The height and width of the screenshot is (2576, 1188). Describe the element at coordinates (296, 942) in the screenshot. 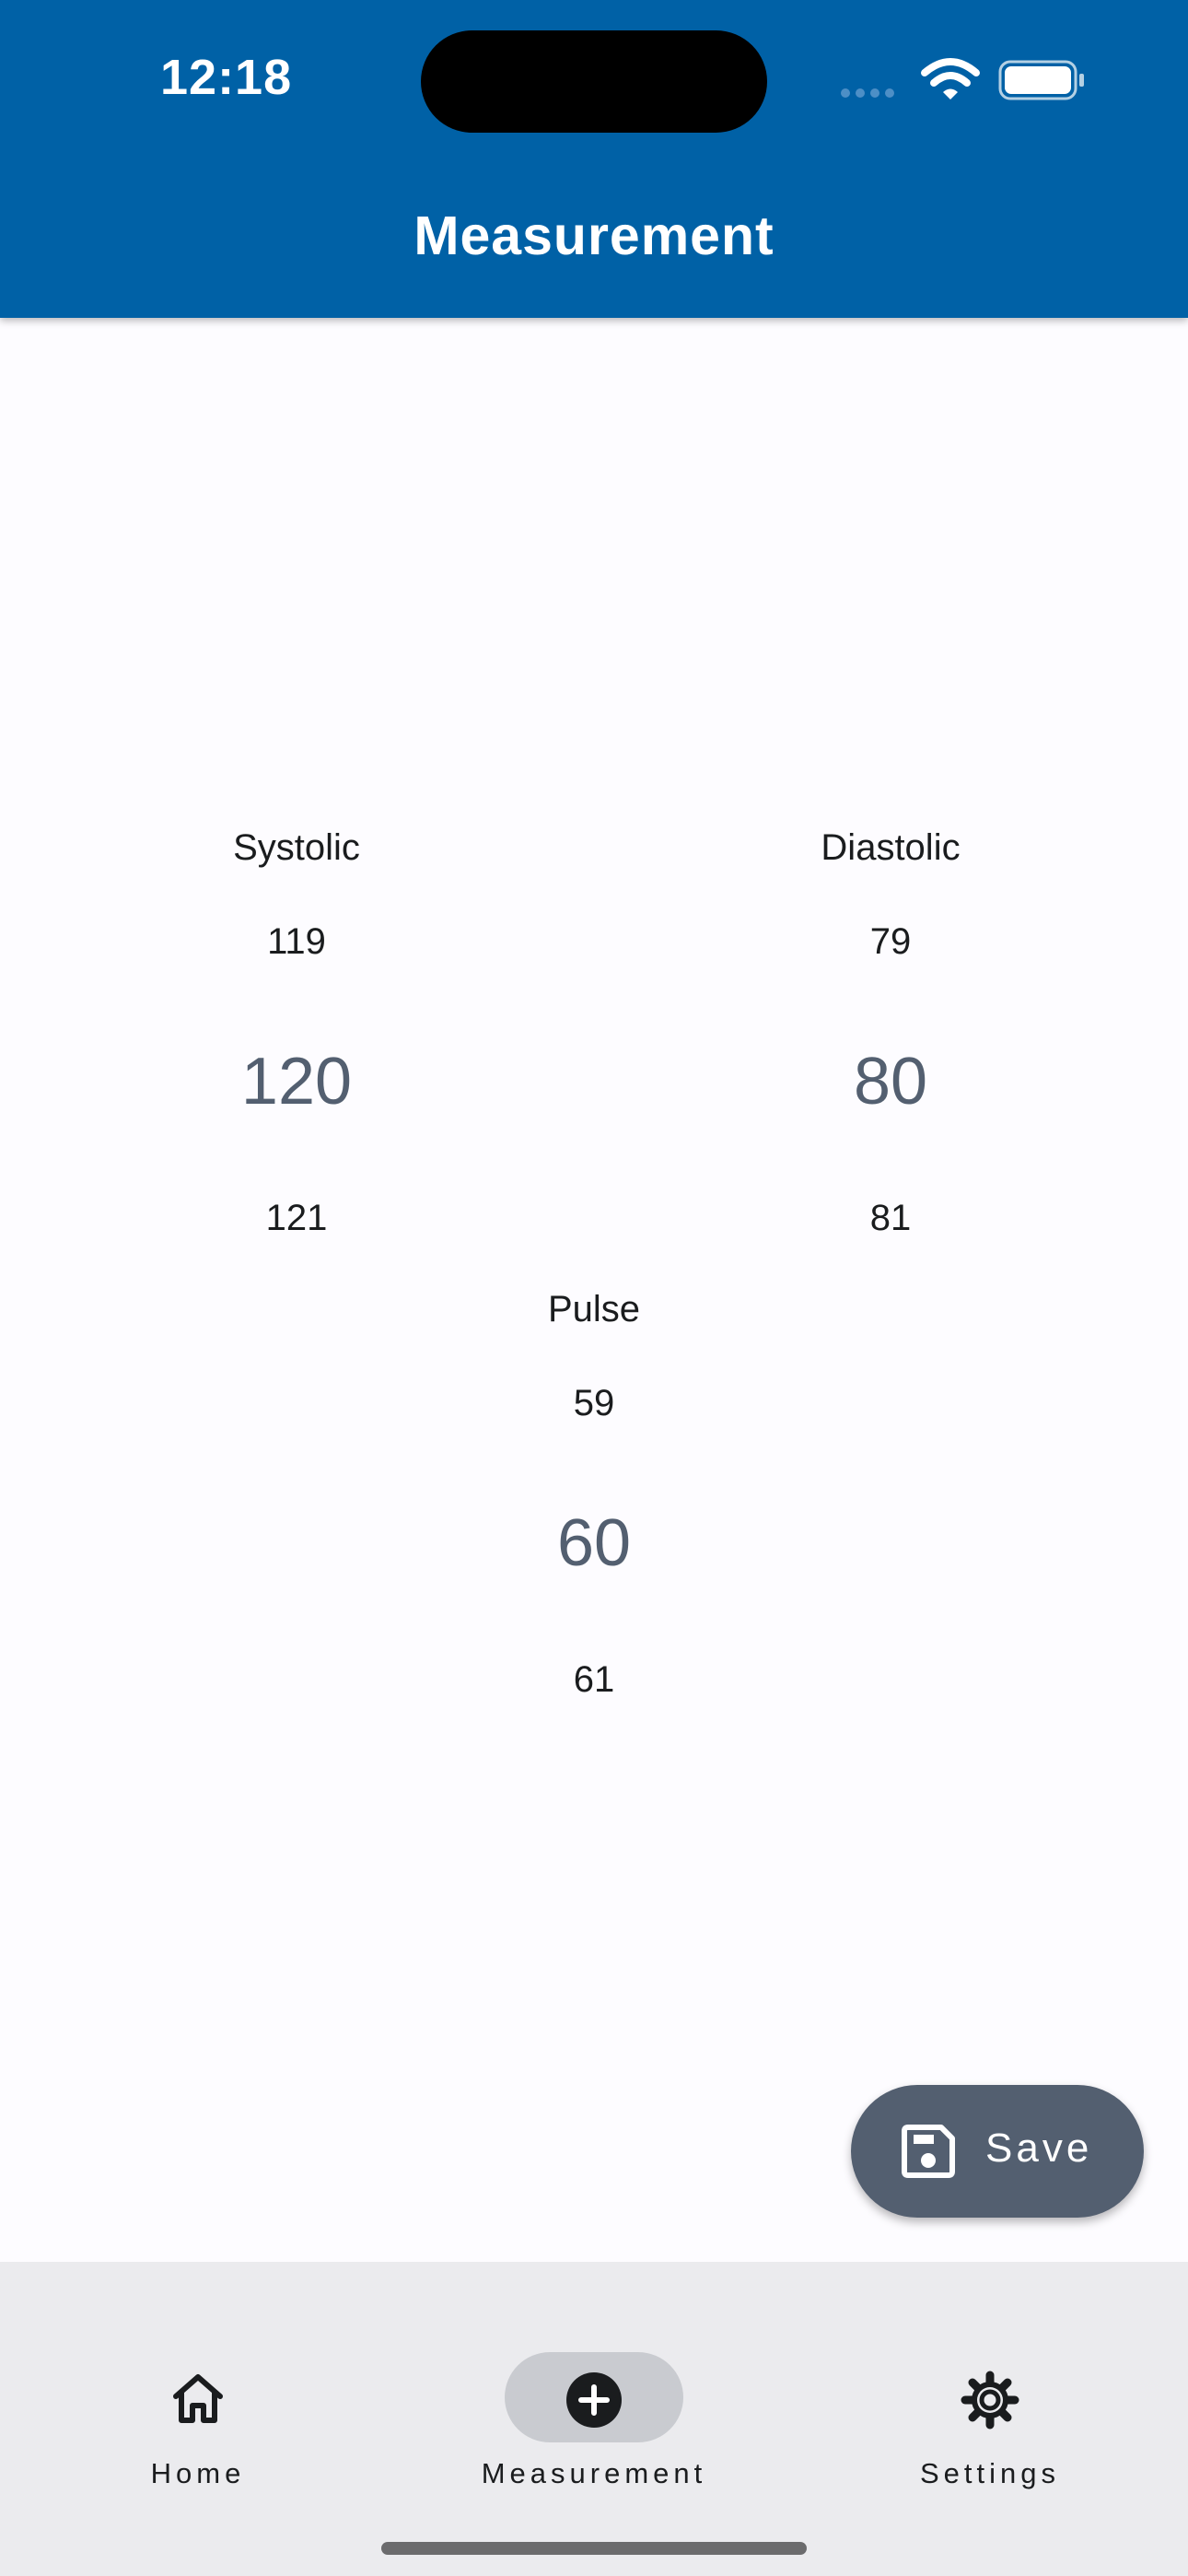

I see `systolic-prev-value: 119` at that location.